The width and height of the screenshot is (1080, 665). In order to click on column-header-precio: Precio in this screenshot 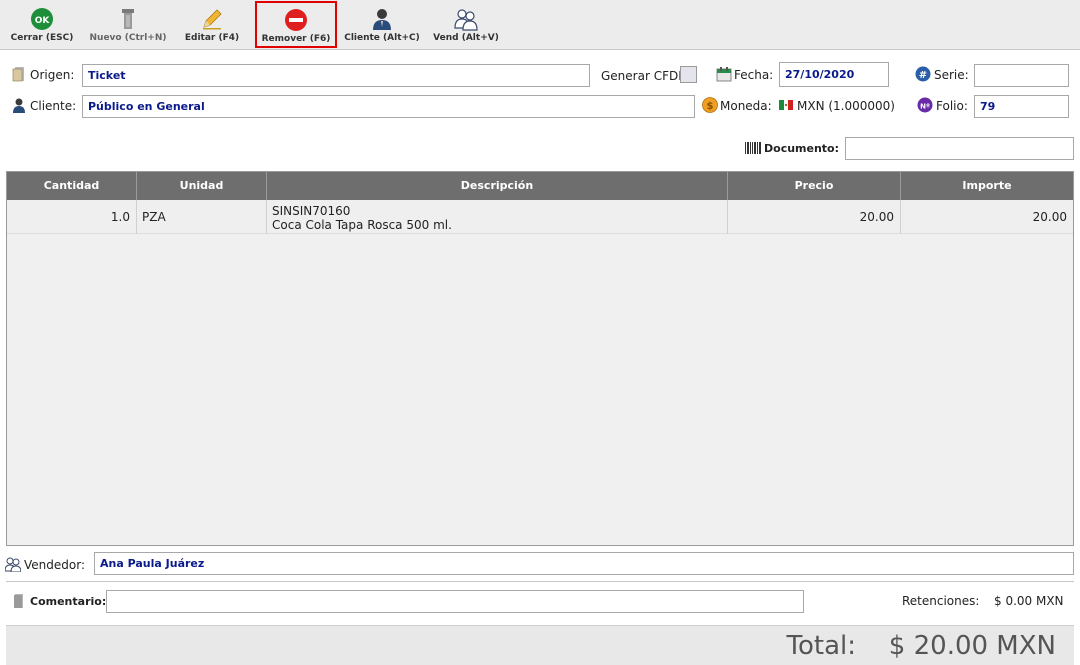, I will do `click(814, 186)`.